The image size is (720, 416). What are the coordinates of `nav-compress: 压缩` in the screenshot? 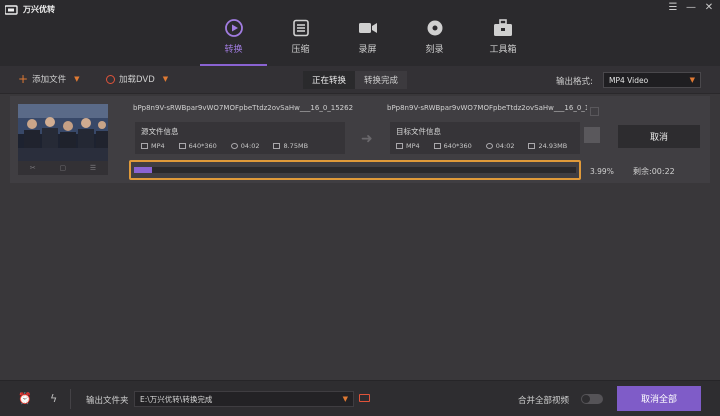 It's located at (300, 42).